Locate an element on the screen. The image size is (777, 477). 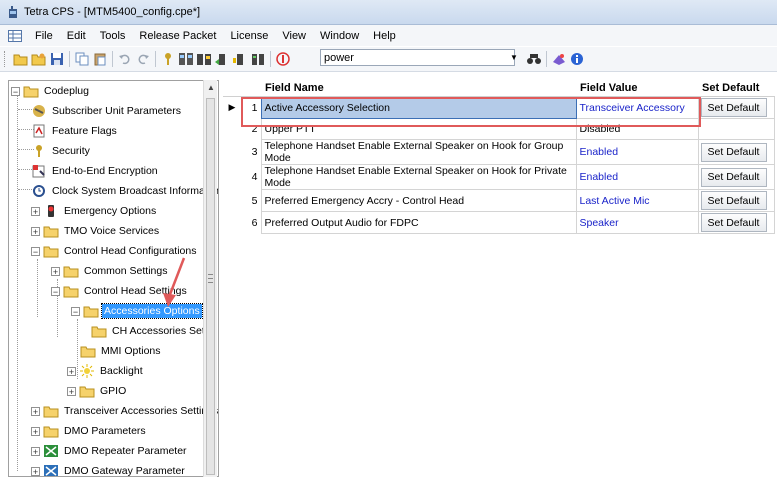
tree-item-dmo-gateway-parameter: + DMO Gateway Parameter is located at coordinates (109, 469).